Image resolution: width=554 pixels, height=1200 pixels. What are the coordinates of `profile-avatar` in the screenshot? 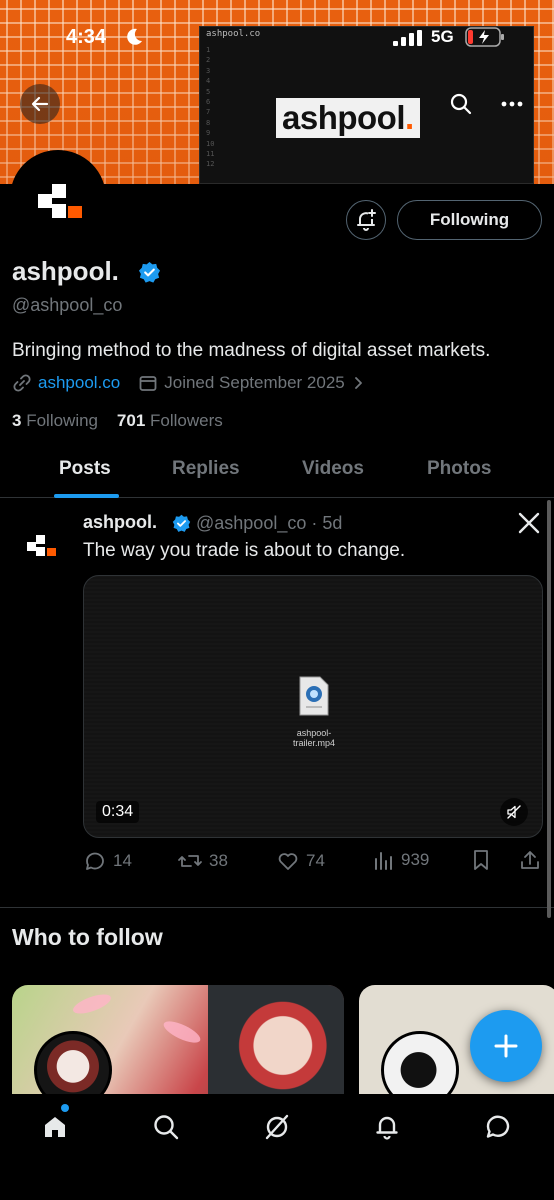 It's located at (58, 198).